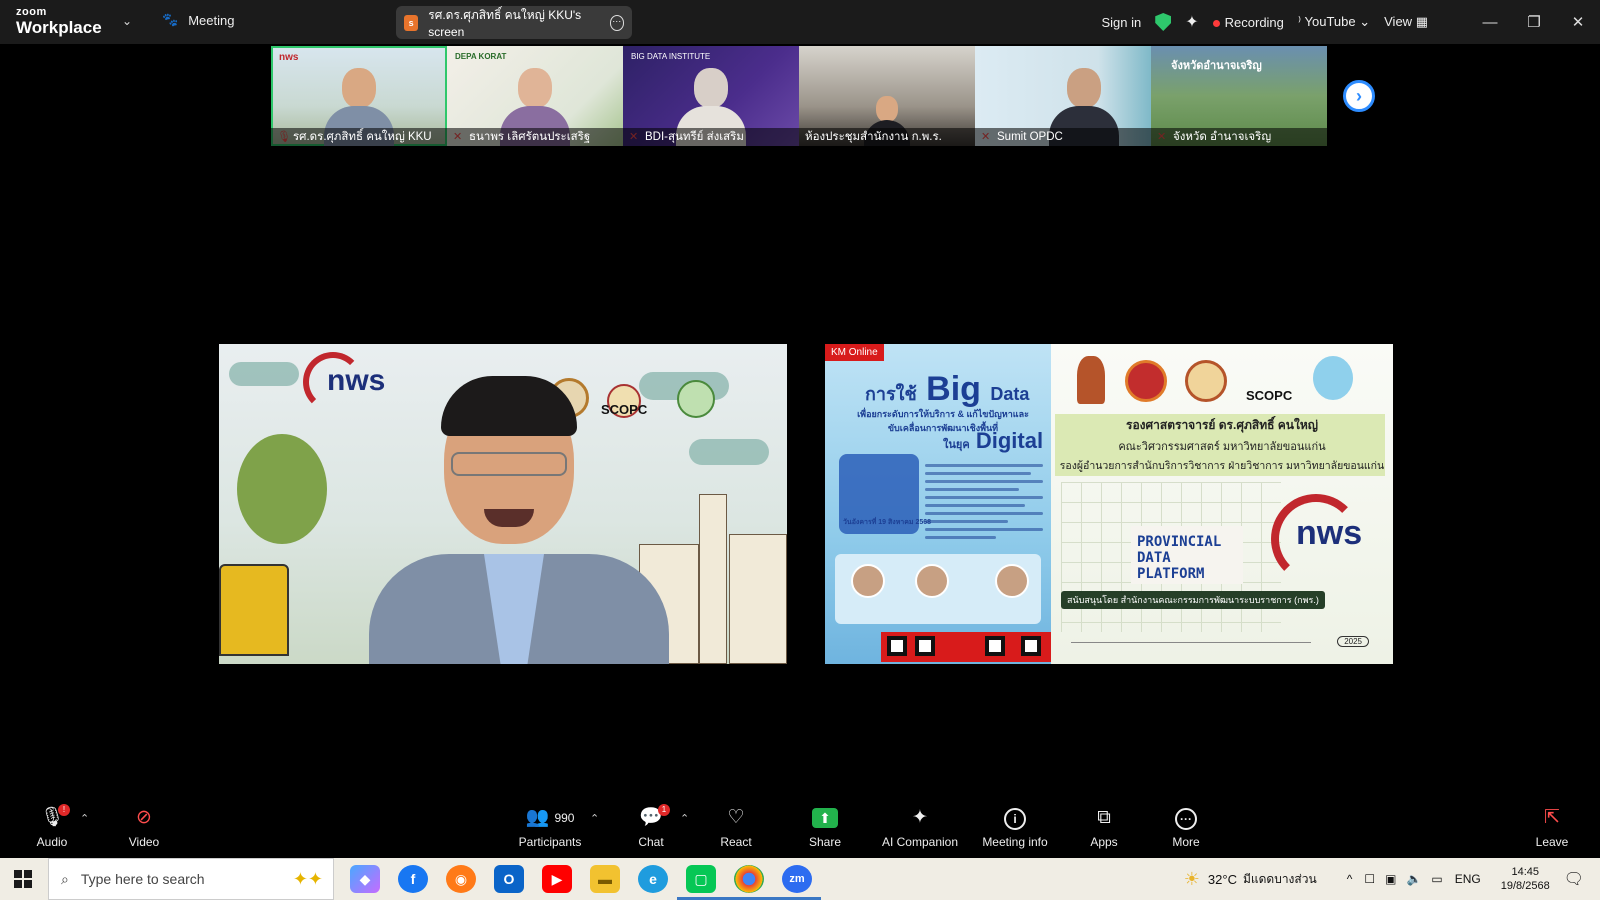 Image resolution: width=1600 pixels, height=900 pixels. Describe the element at coordinates (23, 879) in the screenshot. I see `windows-start-button` at that location.